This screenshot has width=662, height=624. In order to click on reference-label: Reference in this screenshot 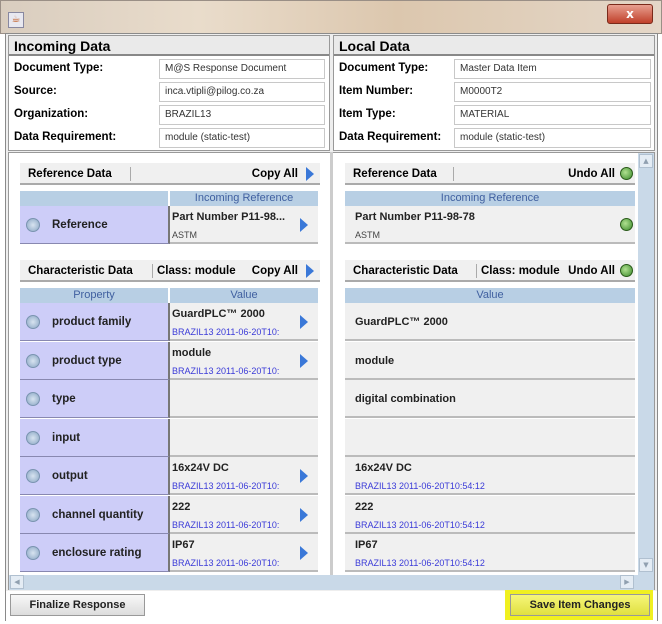, I will do `click(80, 225)`.